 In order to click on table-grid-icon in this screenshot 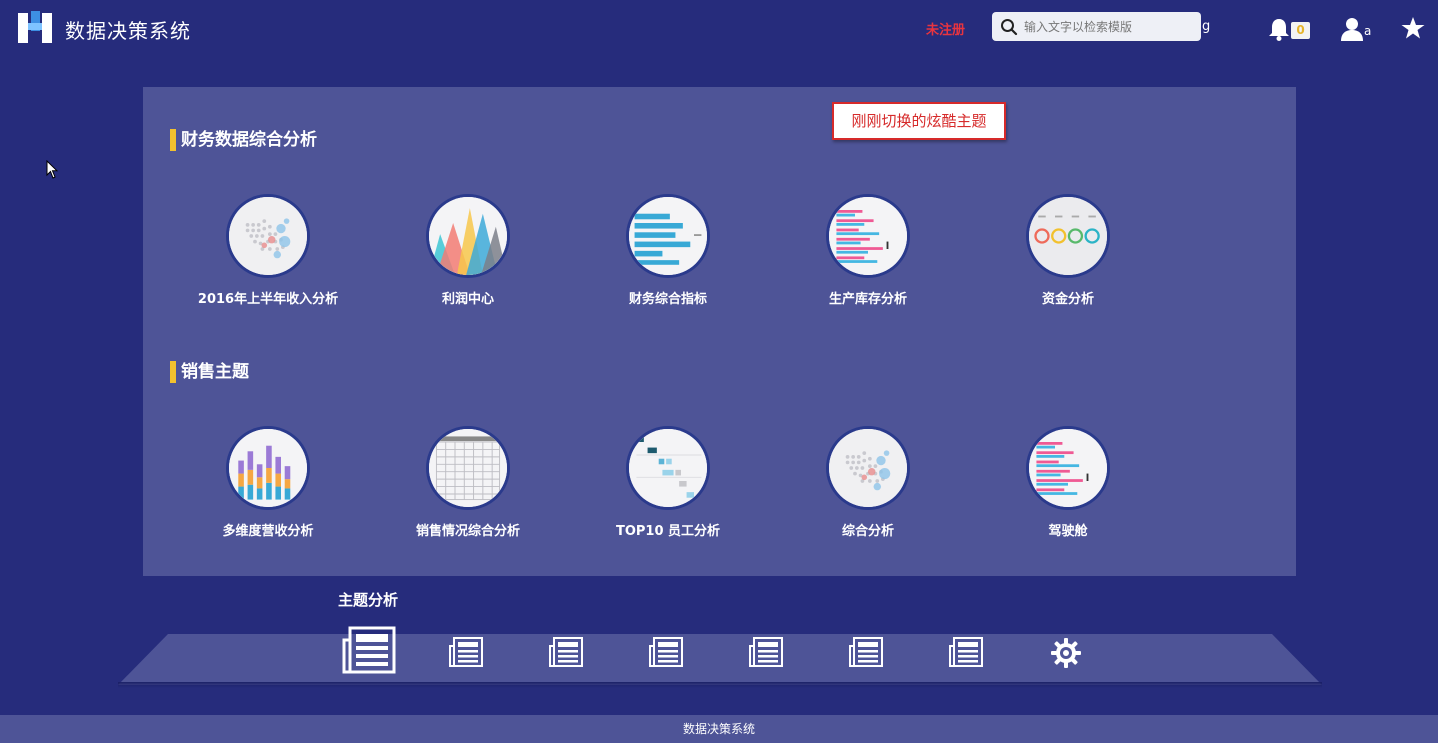, I will do `click(468, 468)`.